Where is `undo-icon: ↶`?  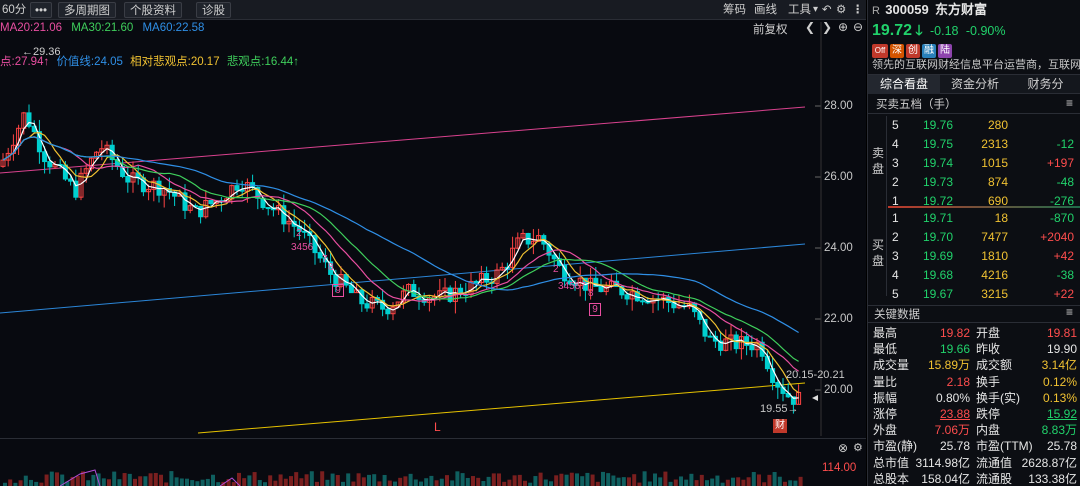
undo-icon: ↶ is located at coordinates (827, 10).